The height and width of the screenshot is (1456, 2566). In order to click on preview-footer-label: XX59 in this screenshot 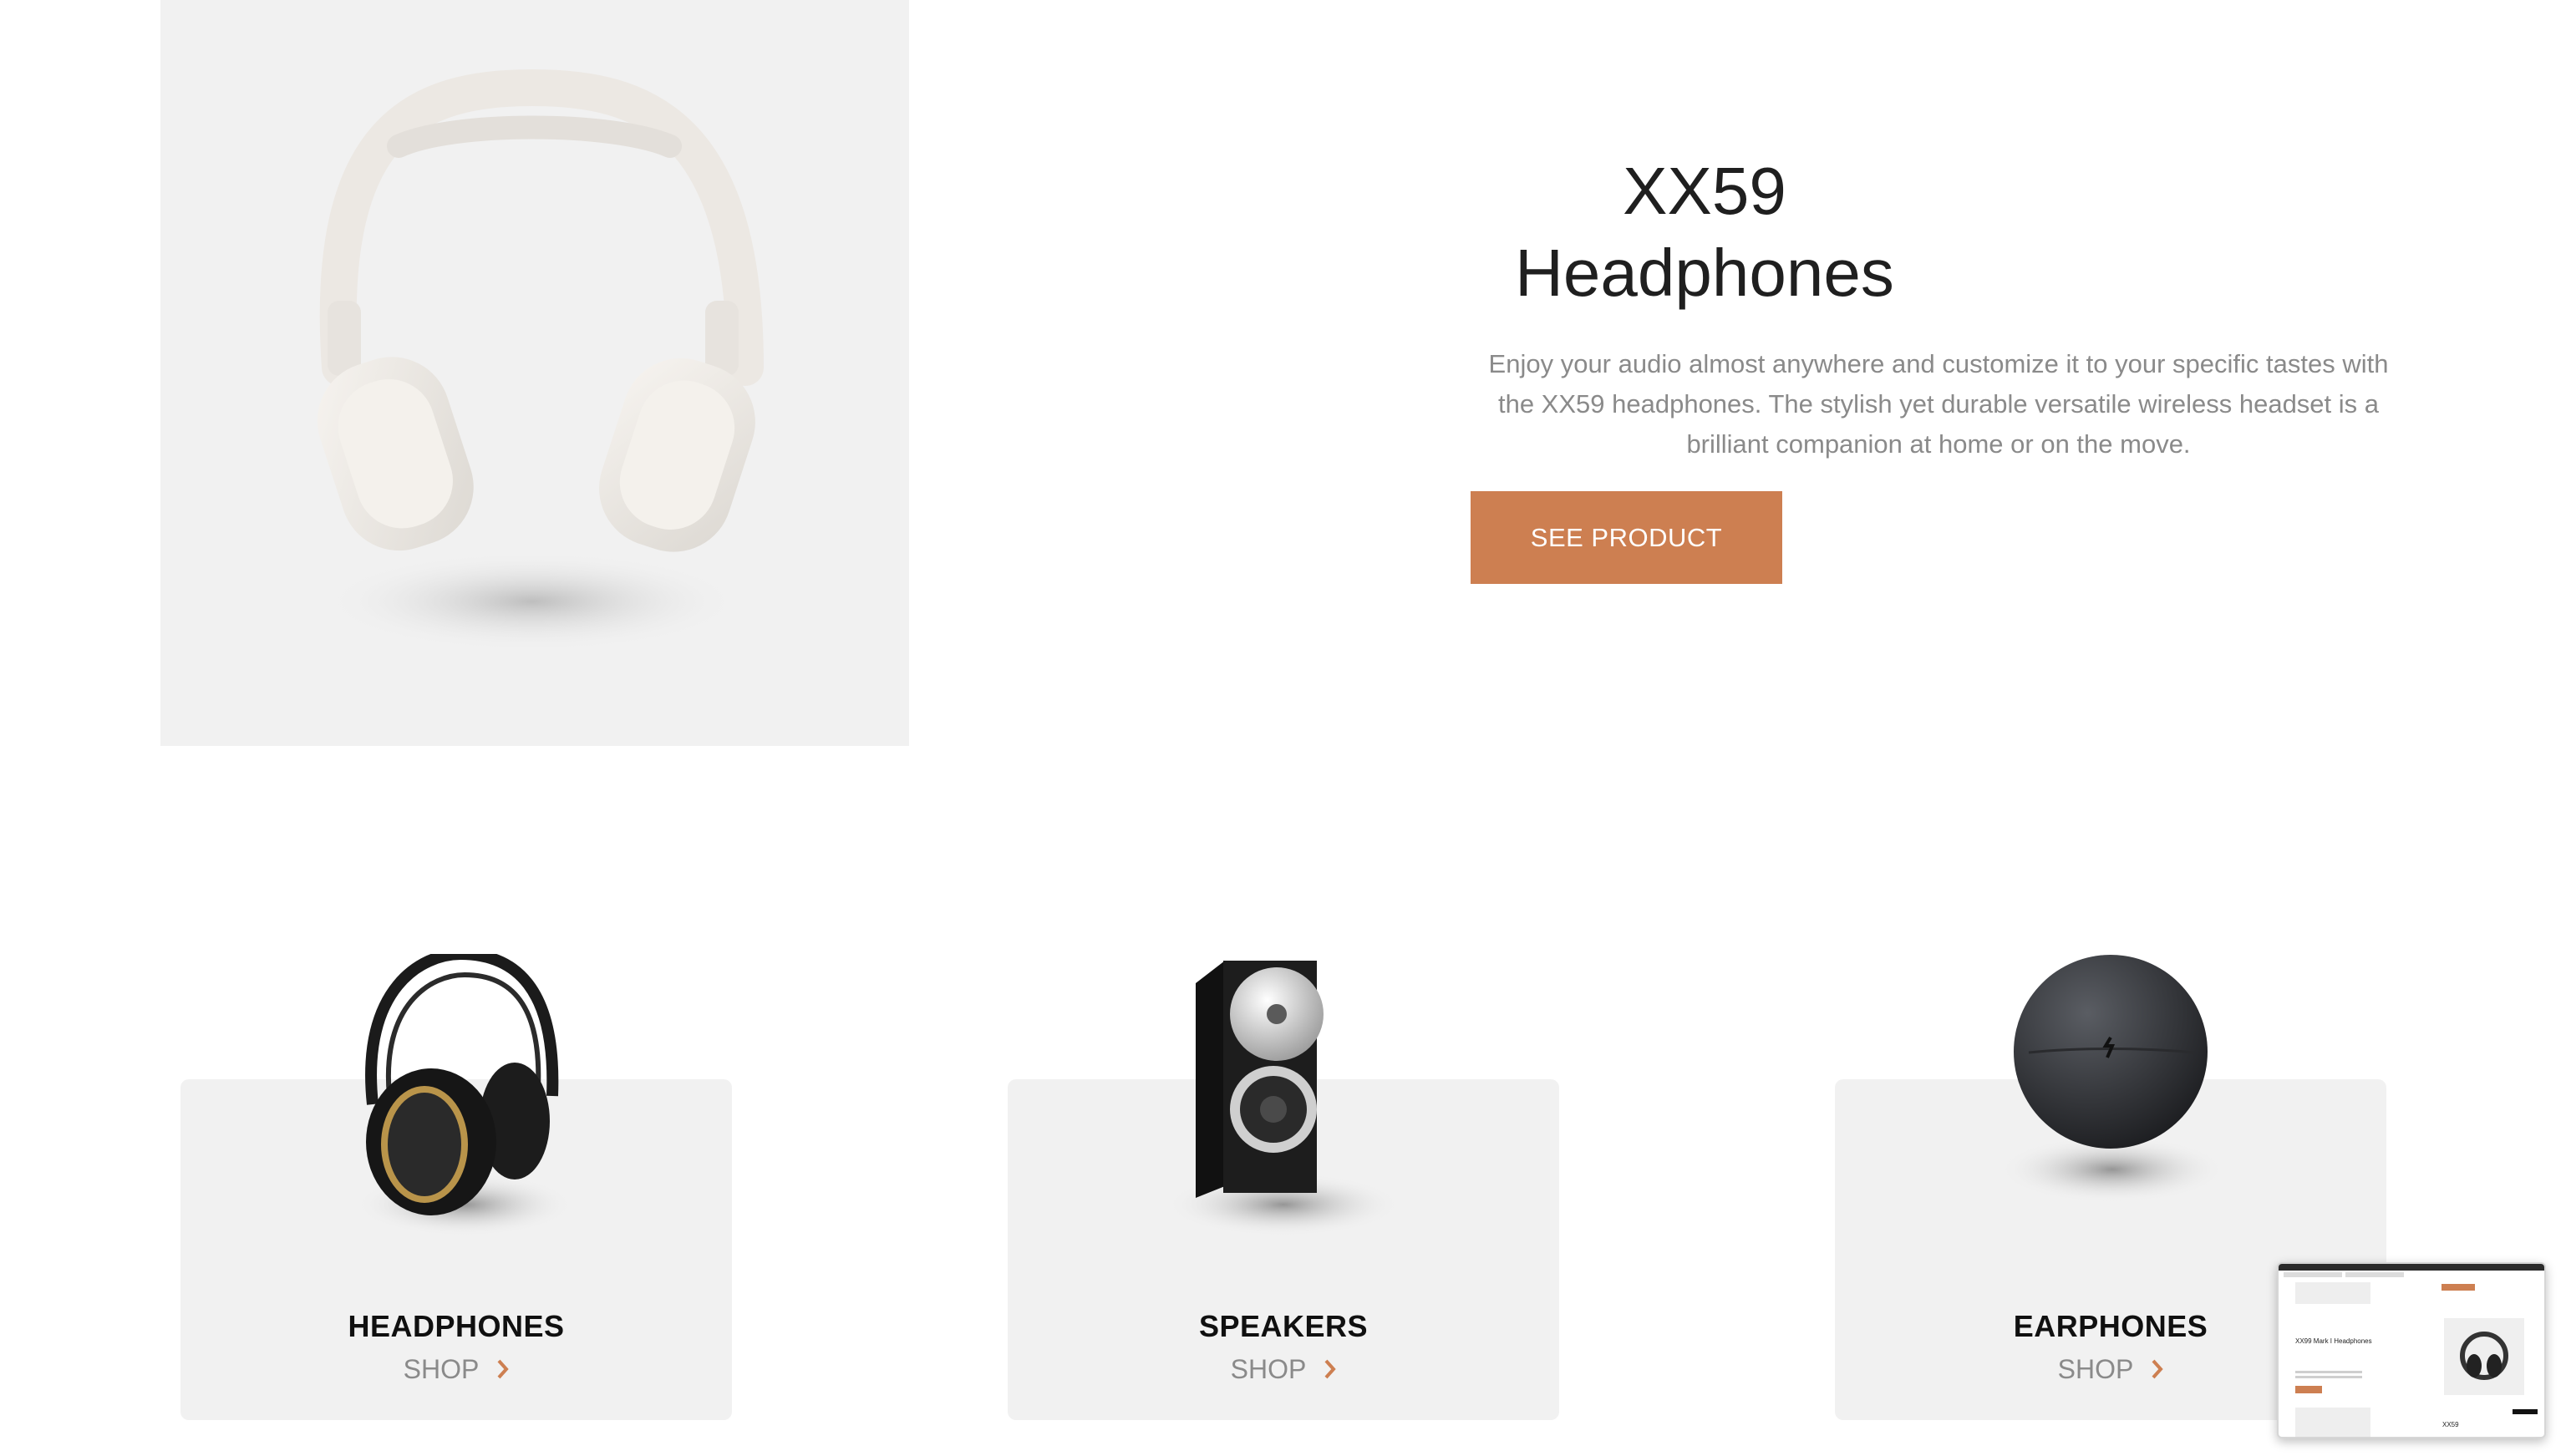, I will do `click(2450, 1424)`.